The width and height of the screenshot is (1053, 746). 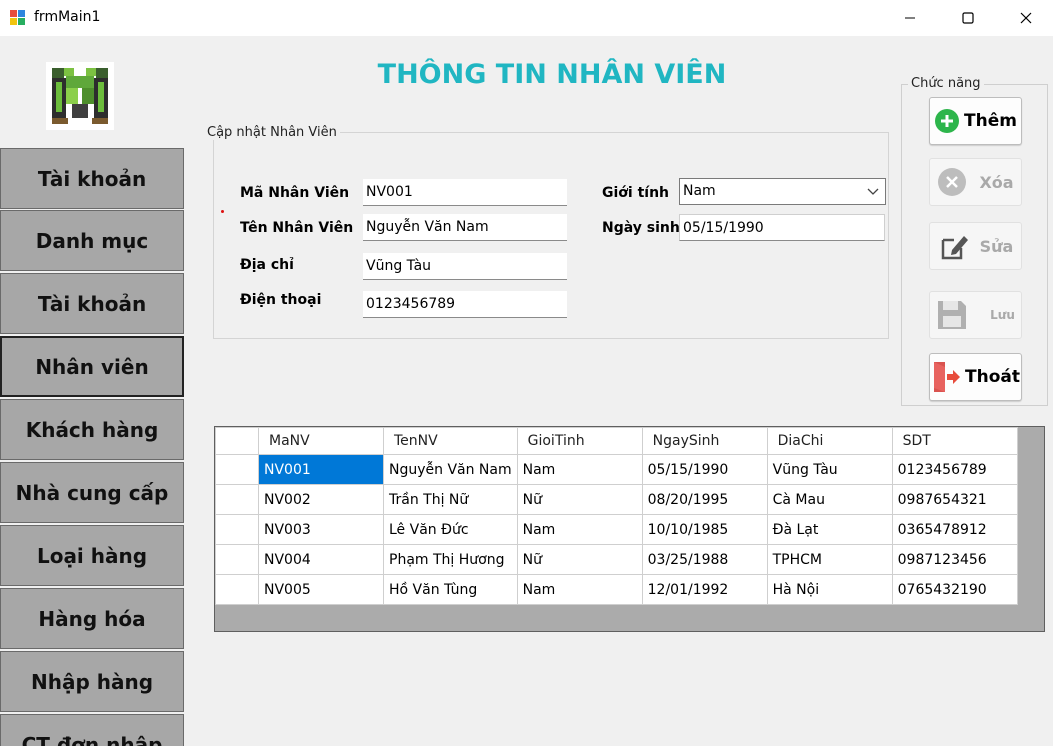 What do you see at coordinates (321, 589) in the screenshot?
I see `table-cell: NV005` at bounding box center [321, 589].